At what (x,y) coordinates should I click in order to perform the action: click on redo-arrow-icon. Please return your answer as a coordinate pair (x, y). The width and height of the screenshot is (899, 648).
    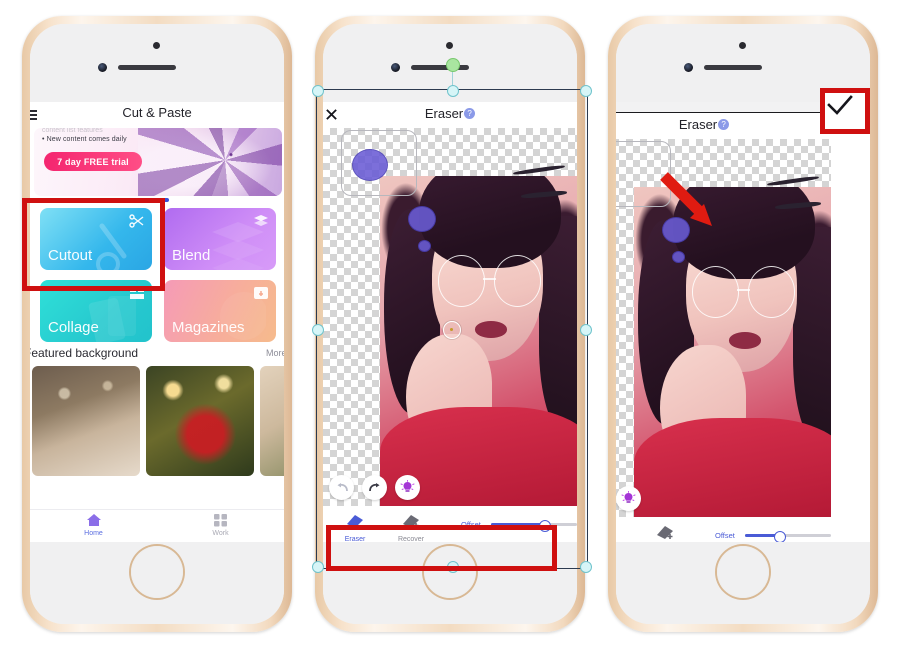
    Looking at the image, I should click on (373, 486).